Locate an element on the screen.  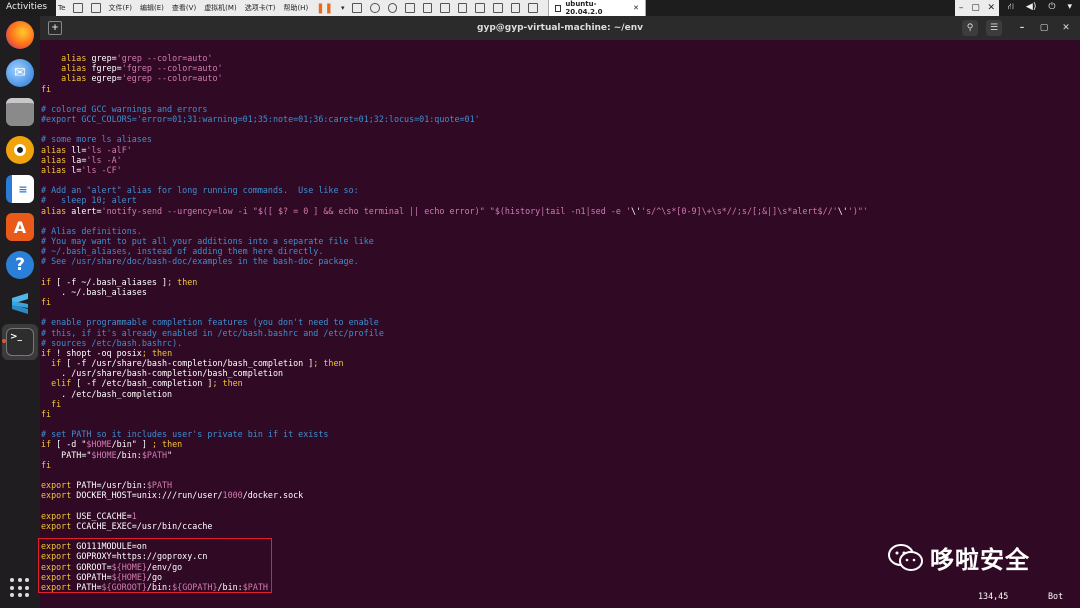
revert-icon is located at coordinates (392, 8).